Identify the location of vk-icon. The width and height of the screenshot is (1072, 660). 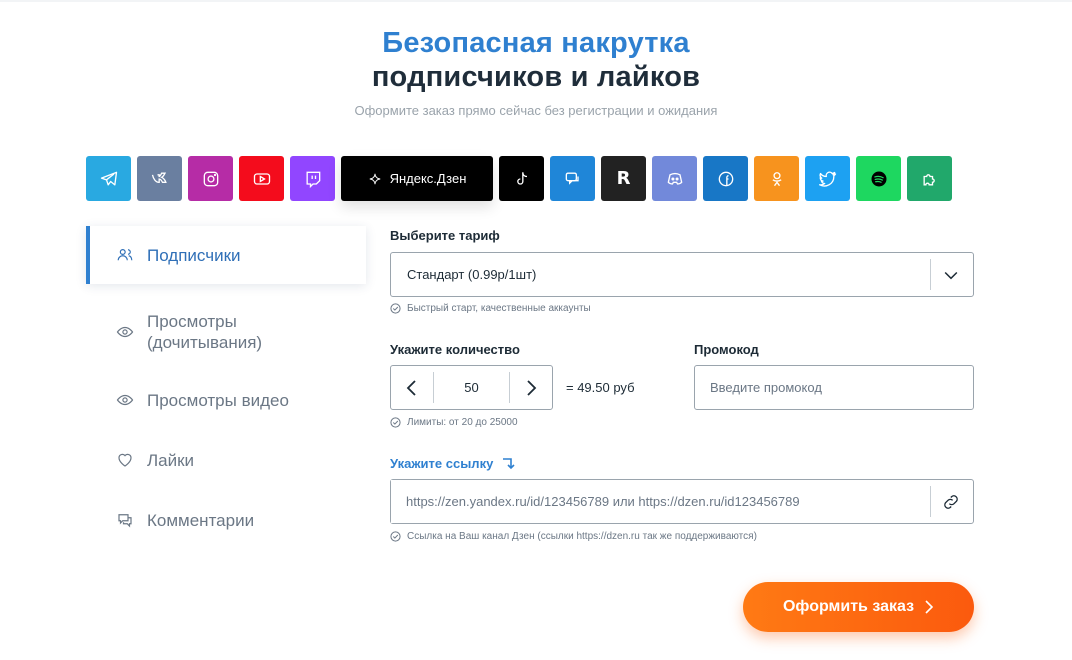
(159, 177).